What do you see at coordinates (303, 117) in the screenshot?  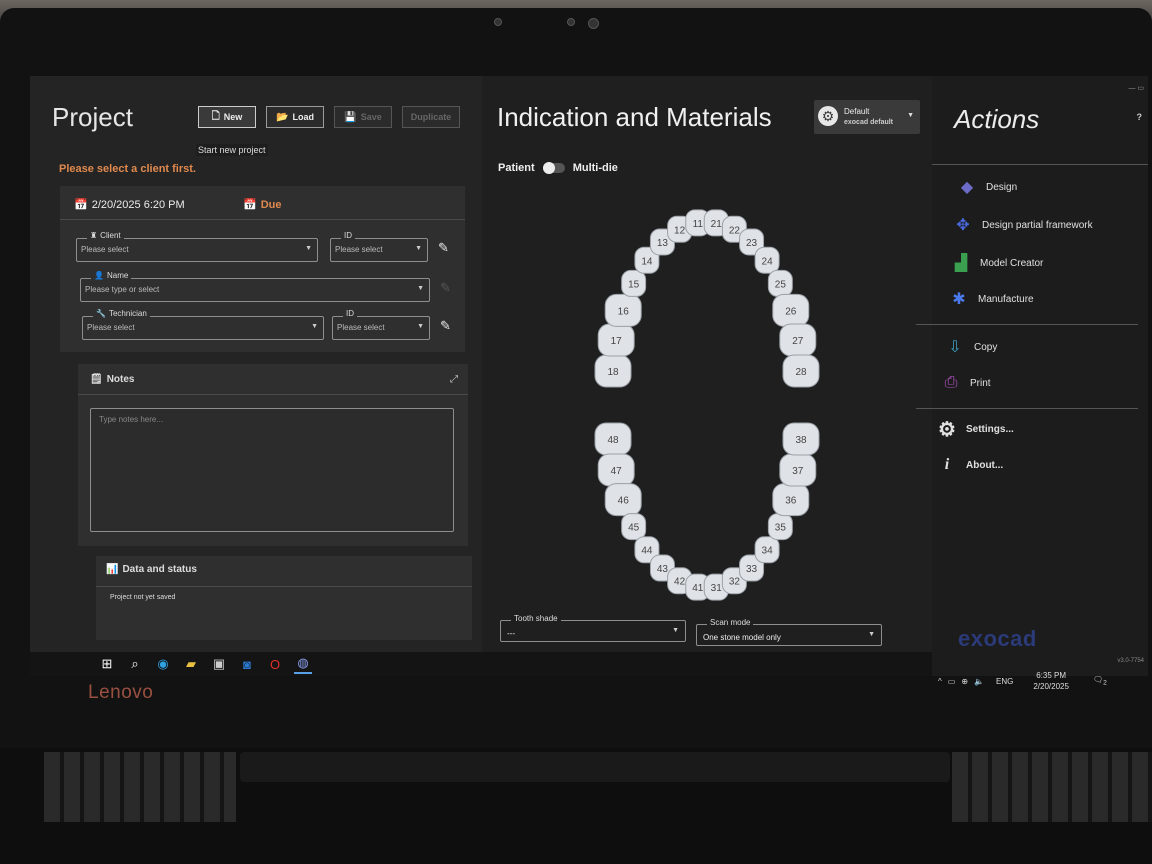 I see `load-label: Load` at bounding box center [303, 117].